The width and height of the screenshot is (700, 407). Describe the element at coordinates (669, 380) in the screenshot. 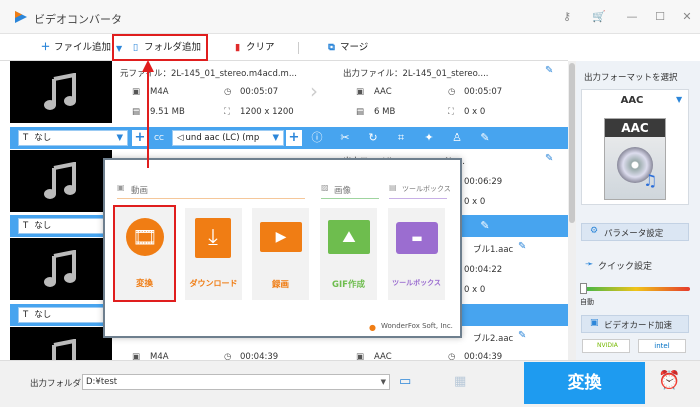

I see `alarm-clock-icon: ⏰` at that location.